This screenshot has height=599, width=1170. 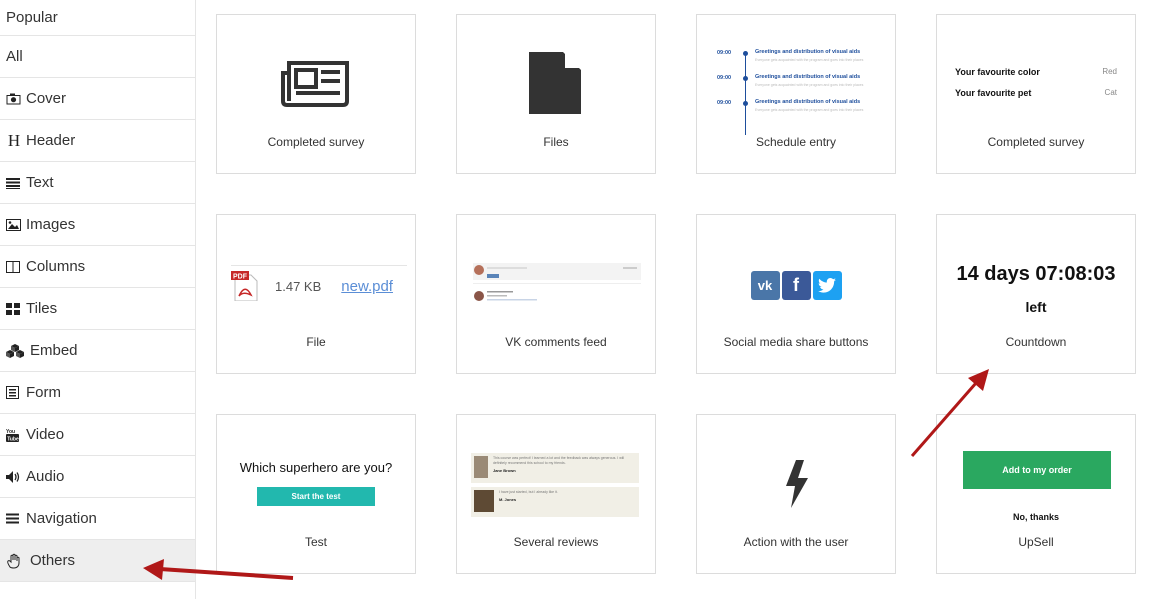 What do you see at coordinates (765, 285) in the screenshot?
I see `vk-icon: vk` at bounding box center [765, 285].